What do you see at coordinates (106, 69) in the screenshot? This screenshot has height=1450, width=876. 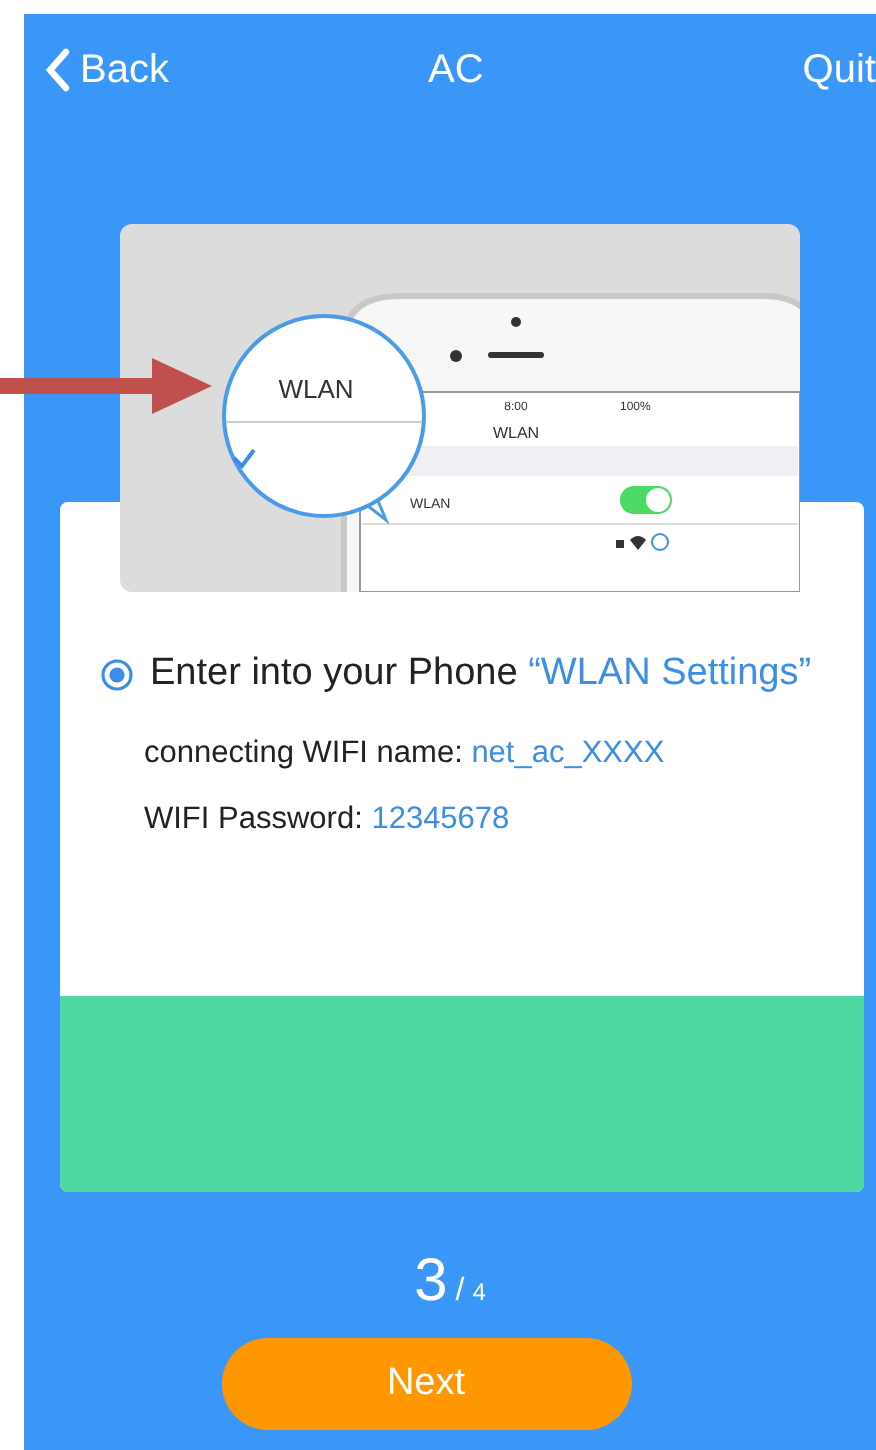 I see `back-button: Back` at bounding box center [106, 69].